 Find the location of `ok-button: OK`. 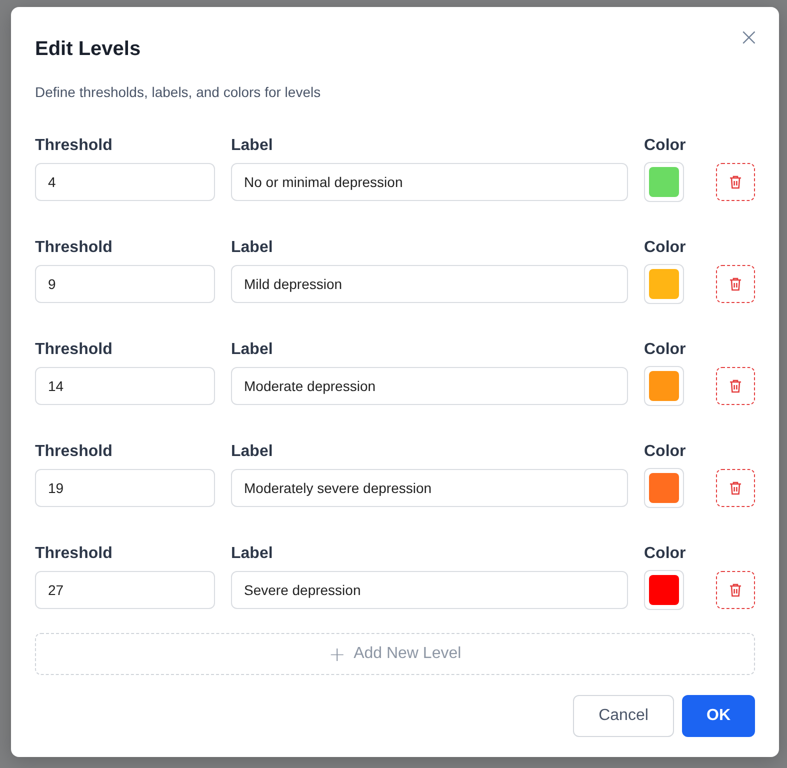

ok-button: OK is located at coordinates (718, 716).